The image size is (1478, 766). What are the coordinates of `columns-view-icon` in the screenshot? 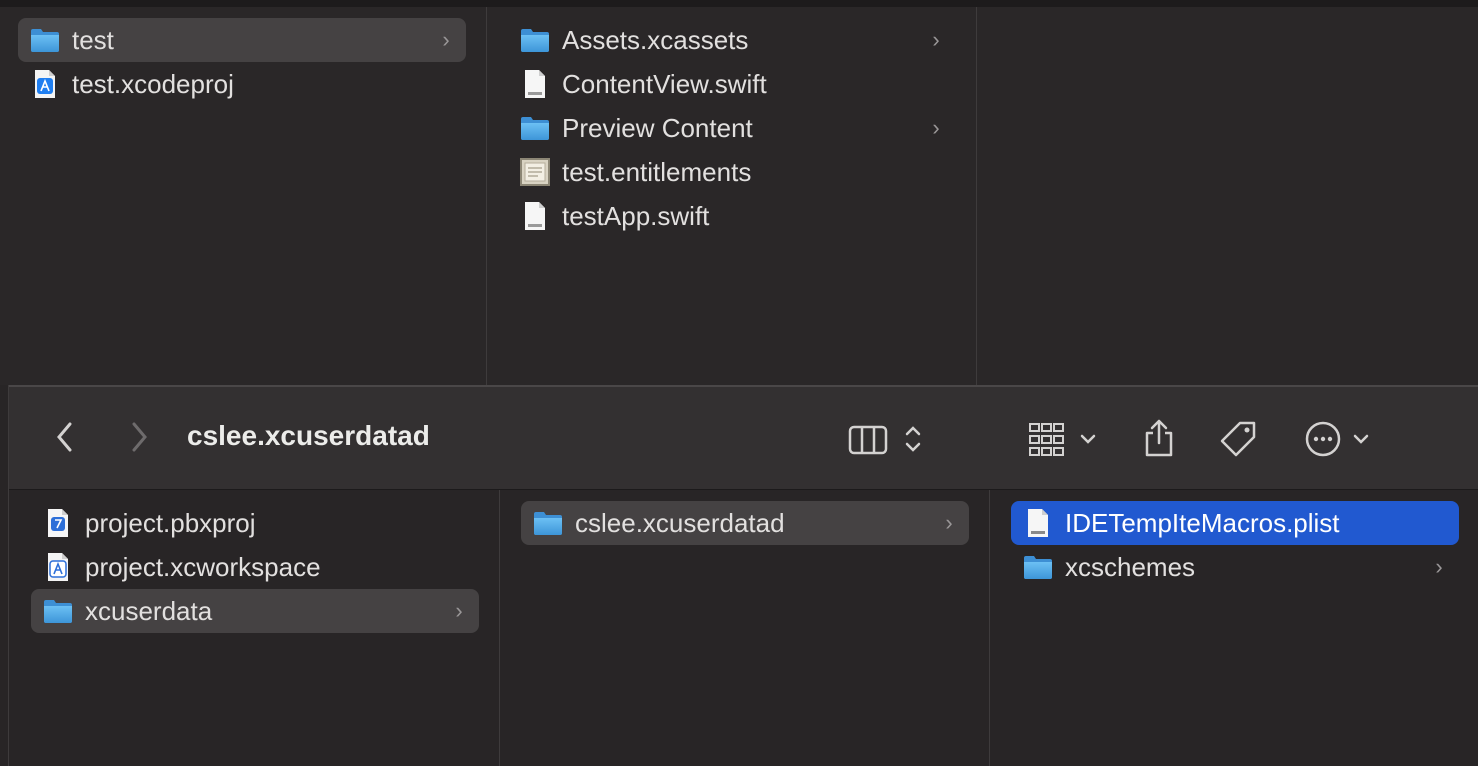 It's located at (868, 440).